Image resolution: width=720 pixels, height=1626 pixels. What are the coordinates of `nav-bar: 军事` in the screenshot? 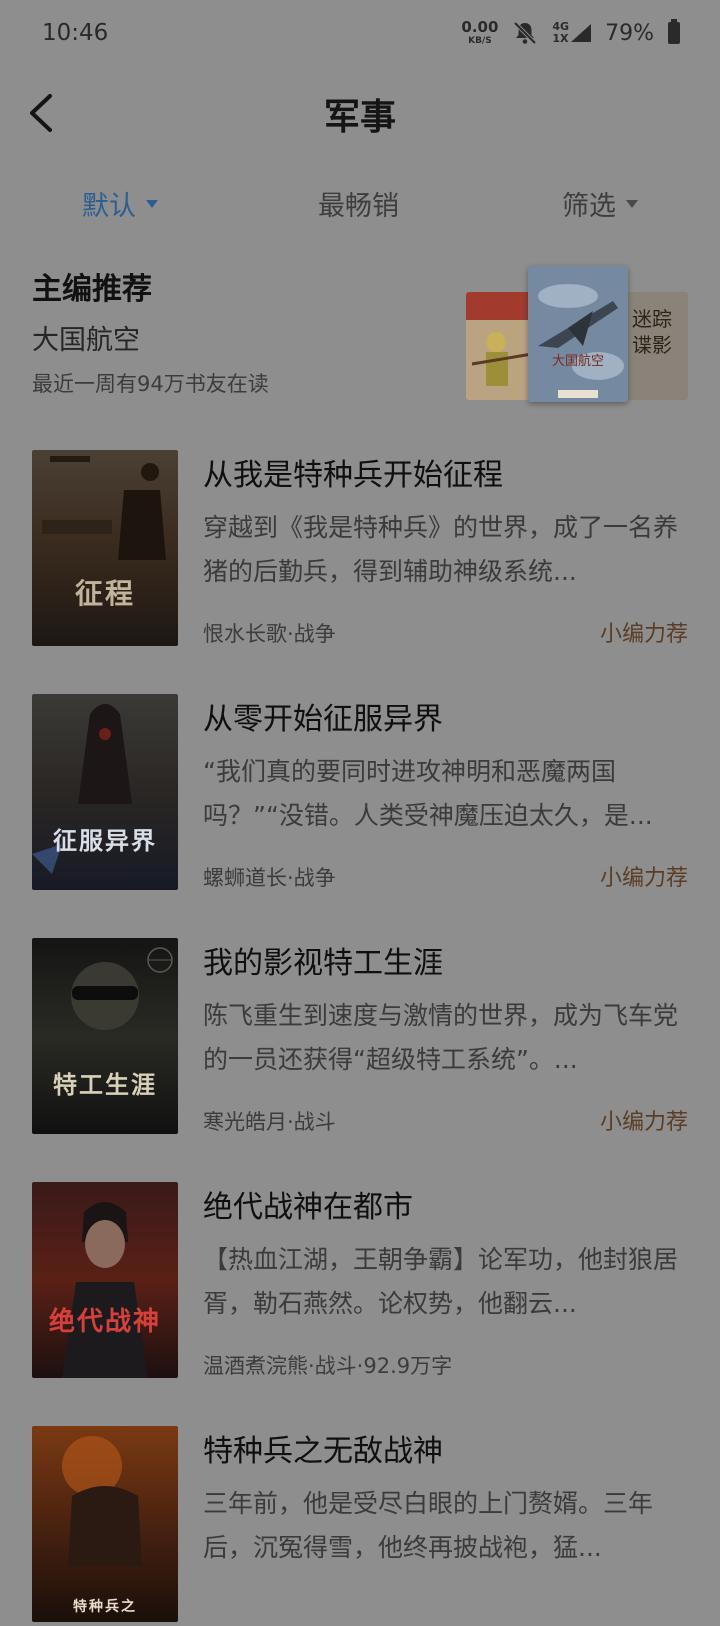 It's located at (360, 115).